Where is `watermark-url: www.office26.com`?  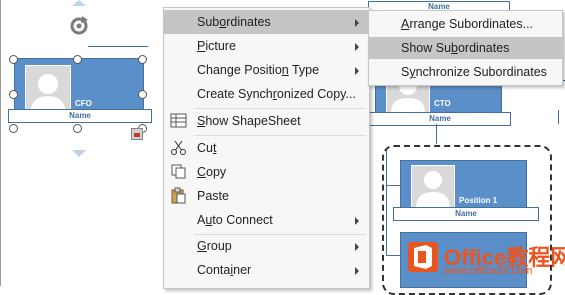
watermark-url: www.office26.com is located at coordinates (488, 271).